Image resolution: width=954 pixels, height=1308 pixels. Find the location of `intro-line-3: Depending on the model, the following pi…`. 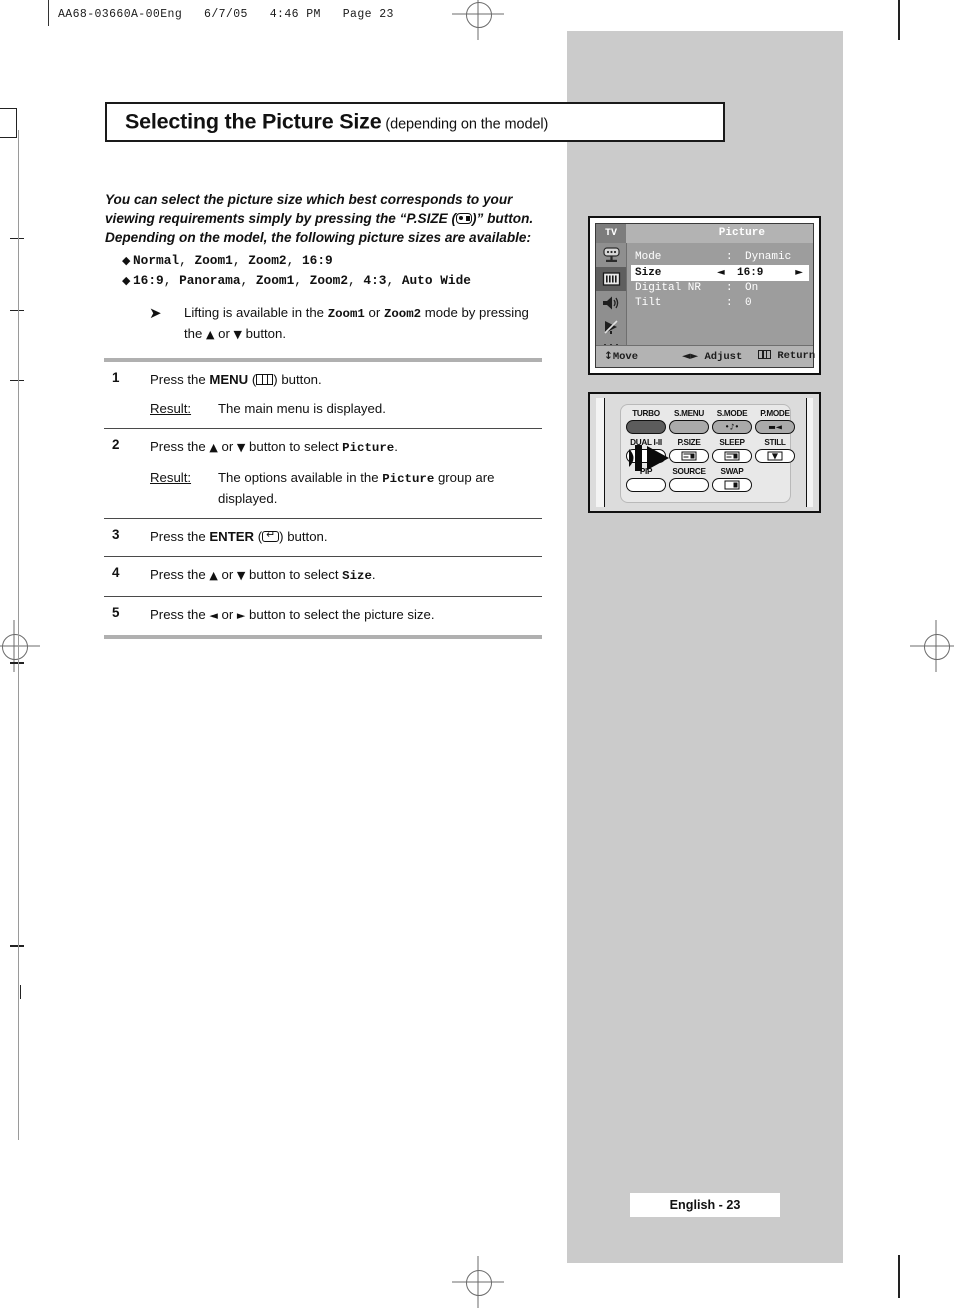

intro-line-3: Depending on the model, the following pi… is located at coordinates (318, 238).